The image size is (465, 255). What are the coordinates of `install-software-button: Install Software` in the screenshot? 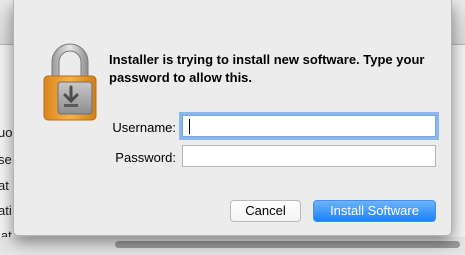 It's located at (374, 211).